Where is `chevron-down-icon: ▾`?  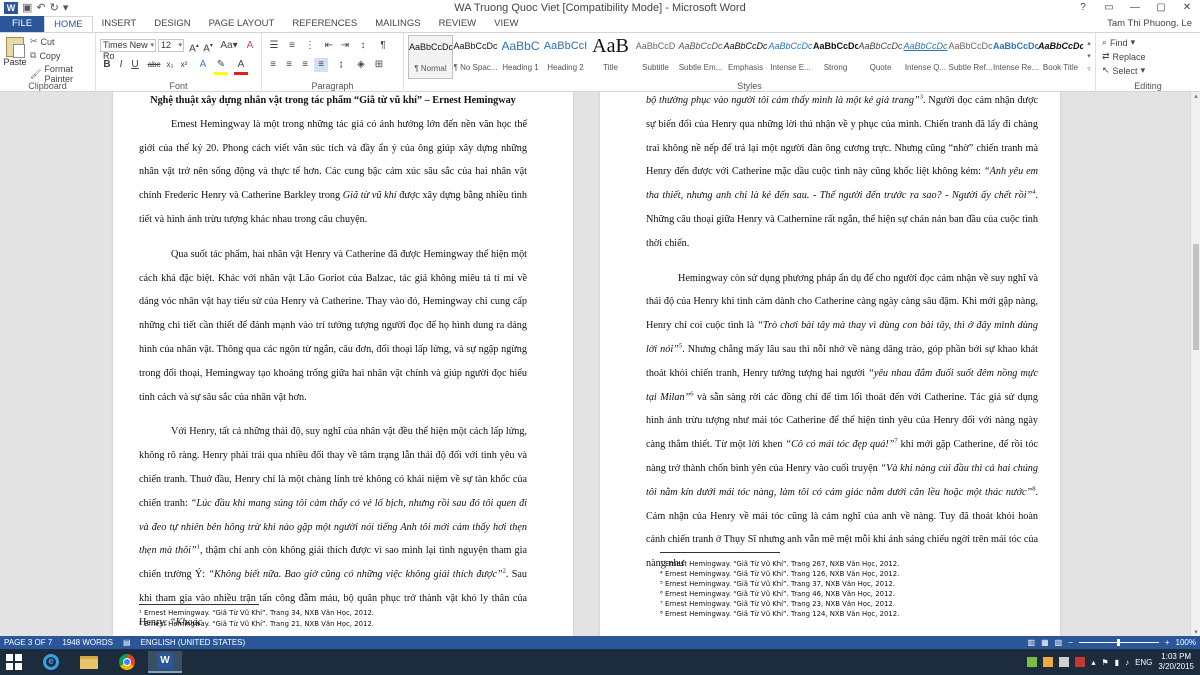 chevron-down-icon: ▾ is located at coordinates (1089, 56).